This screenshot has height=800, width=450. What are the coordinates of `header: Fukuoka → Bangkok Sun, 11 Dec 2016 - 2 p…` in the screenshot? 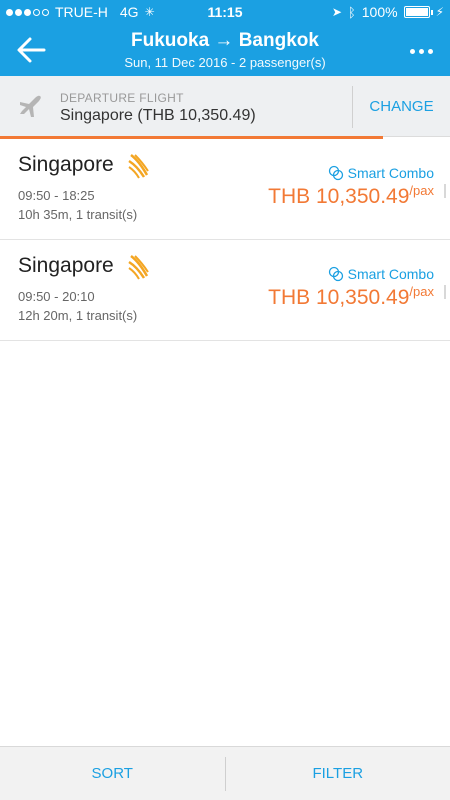 It's located at (225, 50).